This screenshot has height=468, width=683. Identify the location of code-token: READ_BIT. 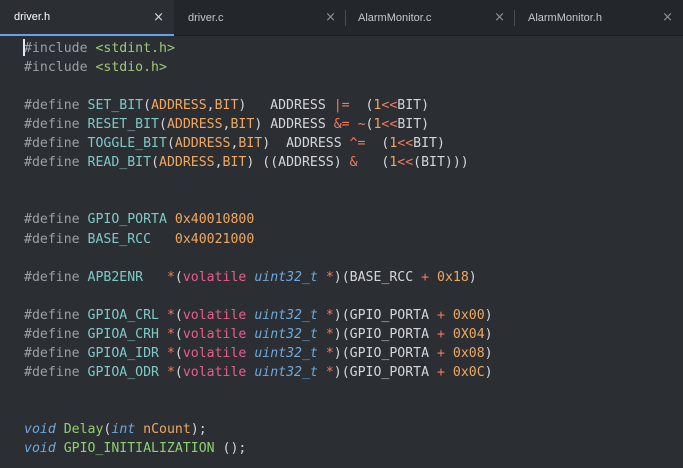
(119, 163).